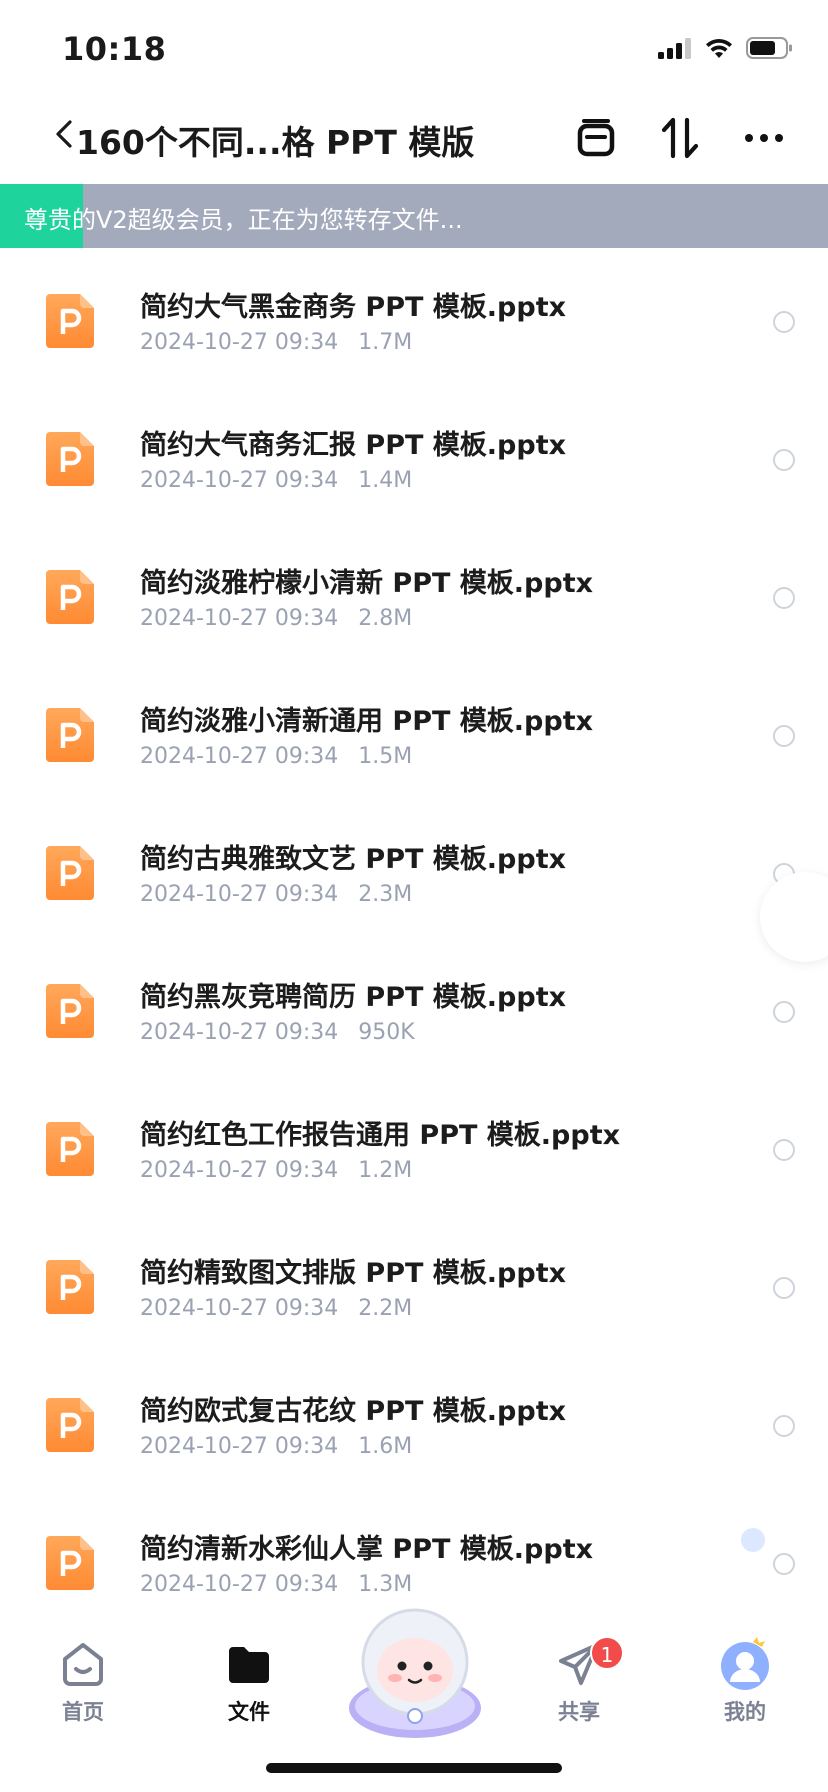  I want to click on file-size: 2.3M, so click(385, 894).